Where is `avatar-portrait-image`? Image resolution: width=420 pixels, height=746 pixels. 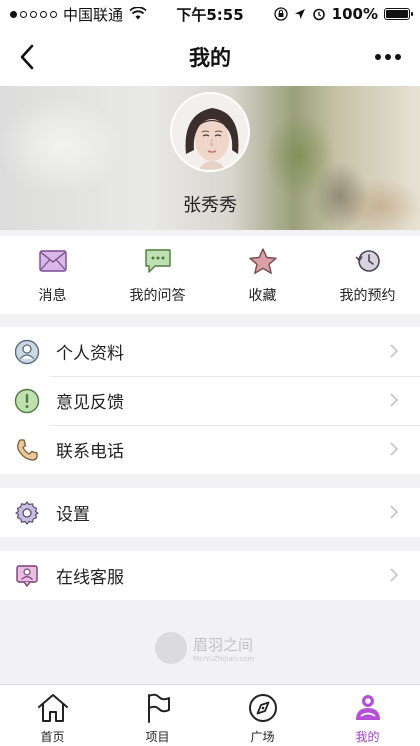
avatar-portrait-image is located at coordinates (210, 132).